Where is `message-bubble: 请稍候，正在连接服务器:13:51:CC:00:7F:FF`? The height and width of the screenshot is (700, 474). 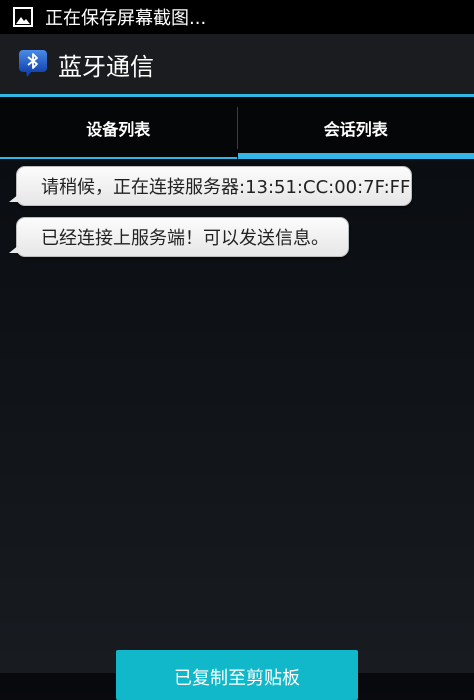
message-bubble: 请稍候，正在连接服务器:13:51:CC:00:7F:FF is located at coordinates (214, 186).